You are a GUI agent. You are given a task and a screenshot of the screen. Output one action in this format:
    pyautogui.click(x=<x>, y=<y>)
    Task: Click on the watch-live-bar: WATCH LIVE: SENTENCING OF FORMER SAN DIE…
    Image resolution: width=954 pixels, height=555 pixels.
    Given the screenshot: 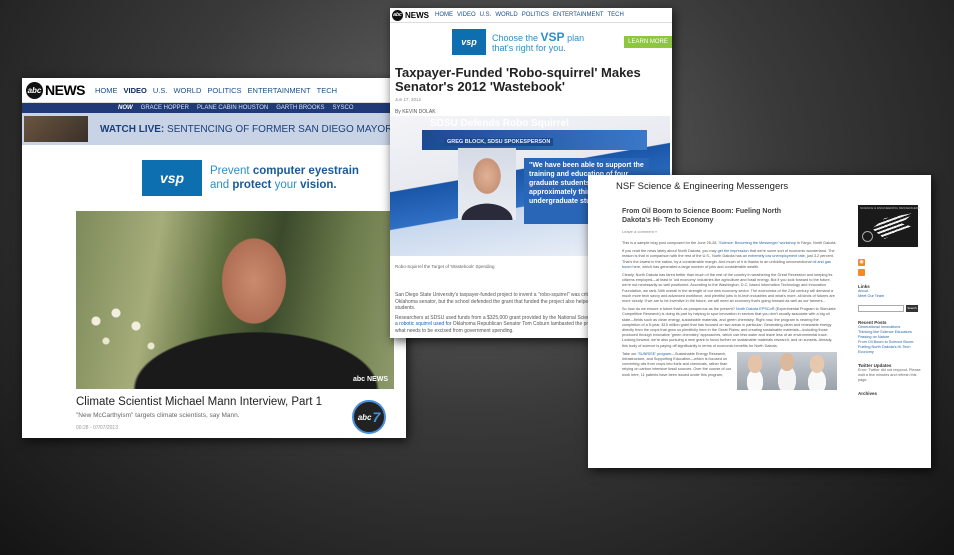 What is the action you would take?
    pyautogui.click(x=214, y=129)
    